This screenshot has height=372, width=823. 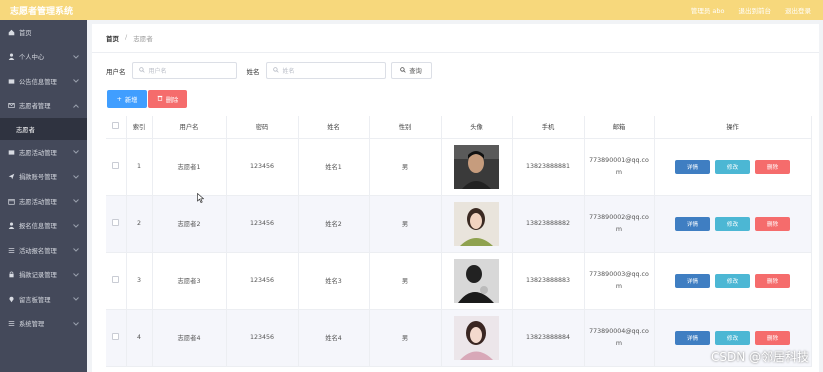 I want to click on sidebar-item-donation-accounts: 捐款账号管理, so click(x=43, y=177).